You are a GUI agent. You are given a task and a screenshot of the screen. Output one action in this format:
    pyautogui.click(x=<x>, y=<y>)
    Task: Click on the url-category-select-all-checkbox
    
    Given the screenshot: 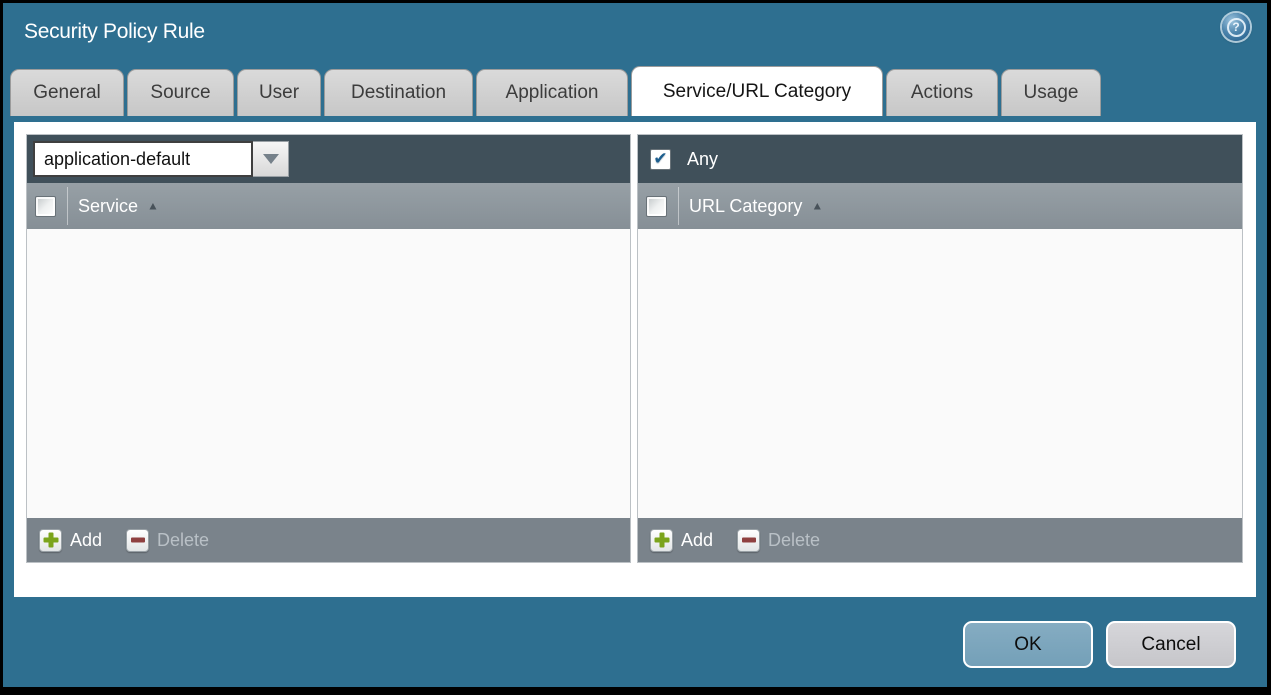 What is the action you would take?
    pyautogui.click(x=656, y=206)
    